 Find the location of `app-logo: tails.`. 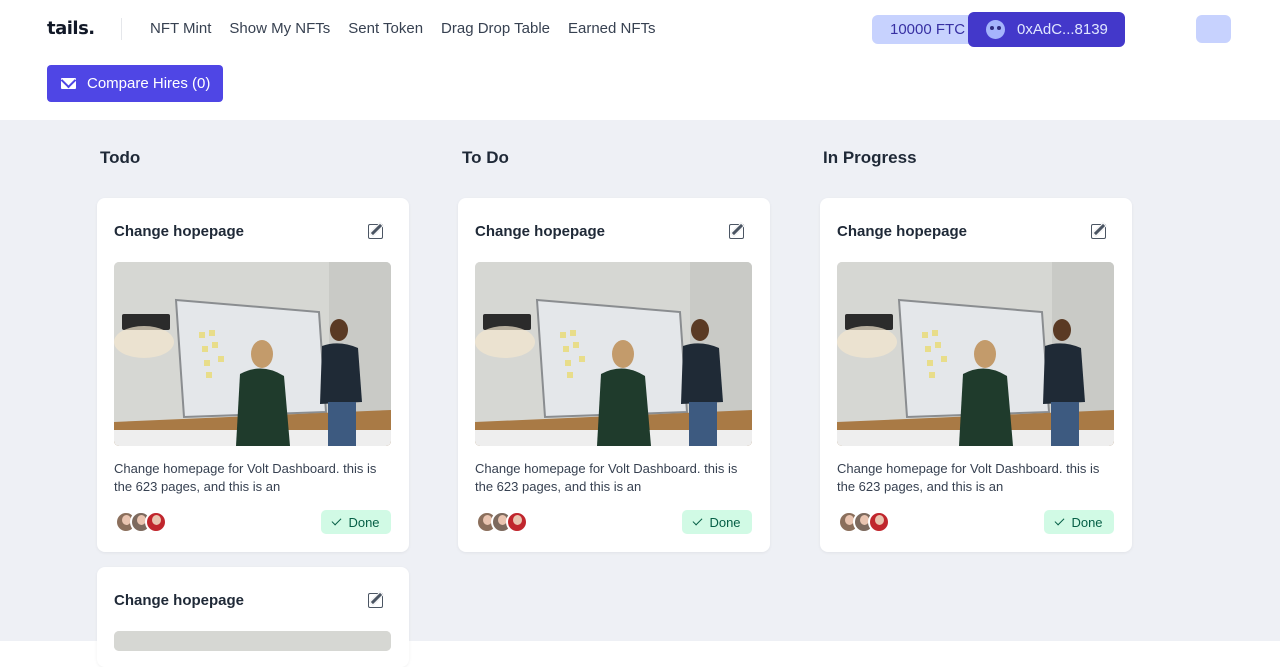

app-logo: tails. is located at coordinates (71, 28).